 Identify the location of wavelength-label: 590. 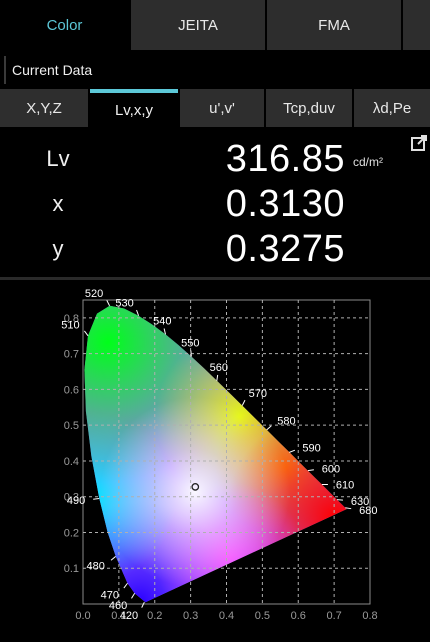
(311, 448).